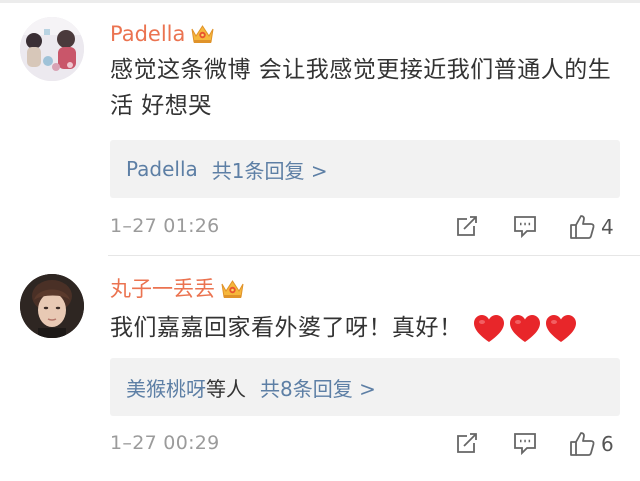 The height and width of the screenshot is (481, 640). What do you see at coordinates (165, 226) in the screenshot?
I see `timestamp: 1–27 01:26` at bounding box center [165, 226].